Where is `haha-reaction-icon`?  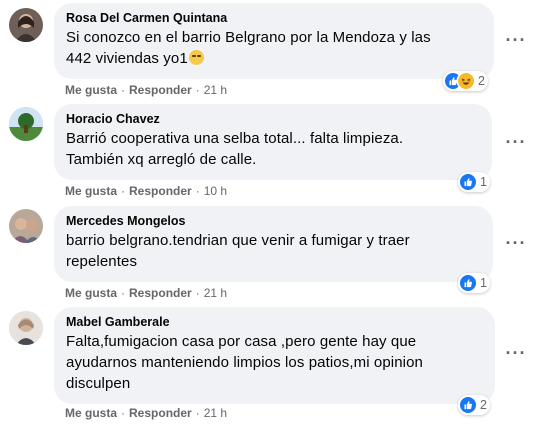 haha-reaction-icon is located at coordinates (466, 81).